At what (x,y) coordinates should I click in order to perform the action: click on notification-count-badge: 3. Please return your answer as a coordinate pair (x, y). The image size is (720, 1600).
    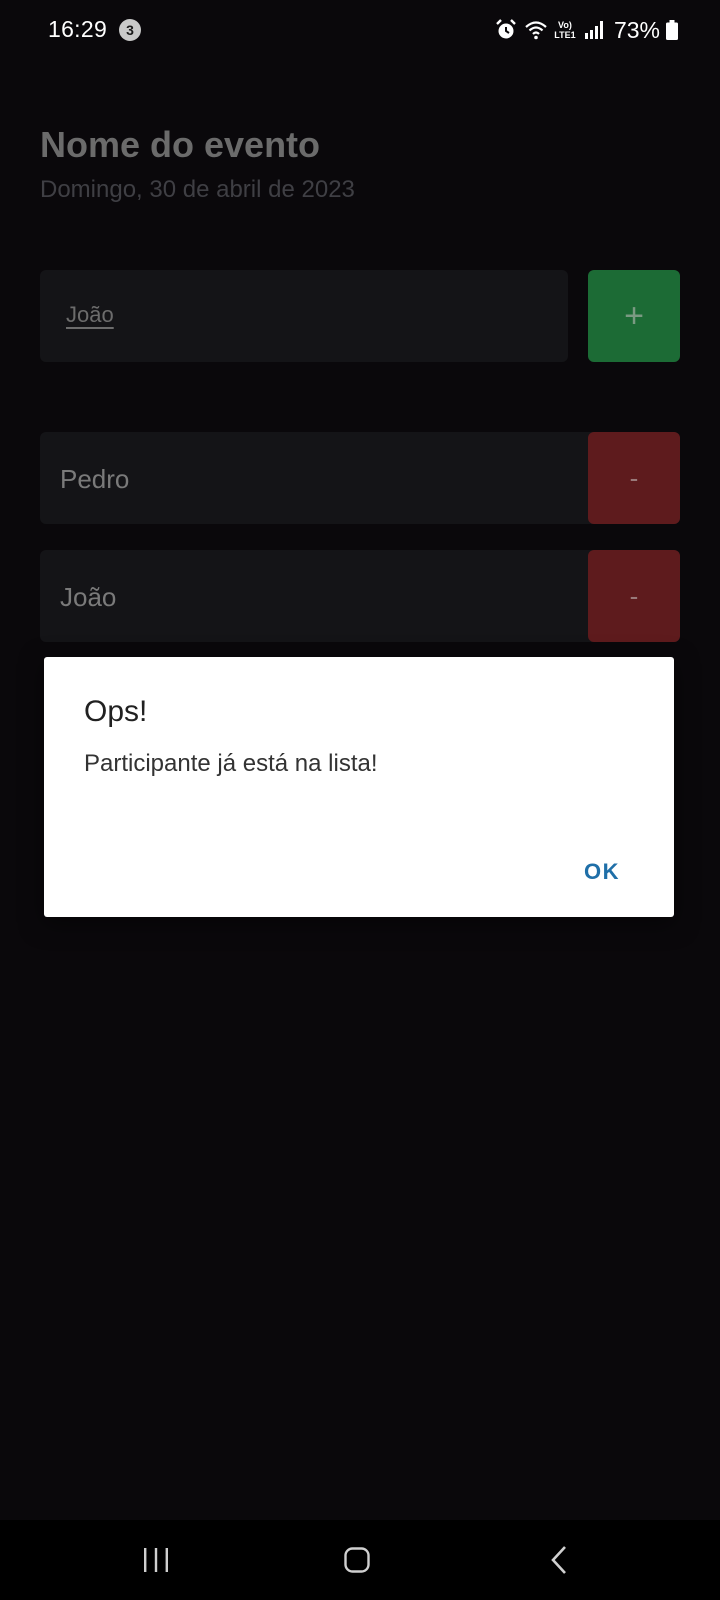
    Looking at the image, I should click on (130, 30).